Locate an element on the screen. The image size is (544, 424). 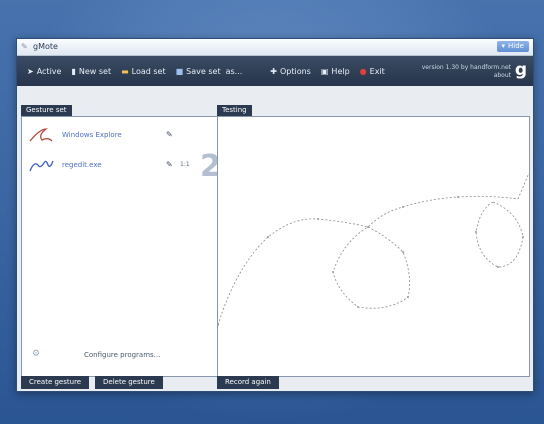
title-bar: ✎ gMote ▾ Hide is located at coordinates (275, 47).